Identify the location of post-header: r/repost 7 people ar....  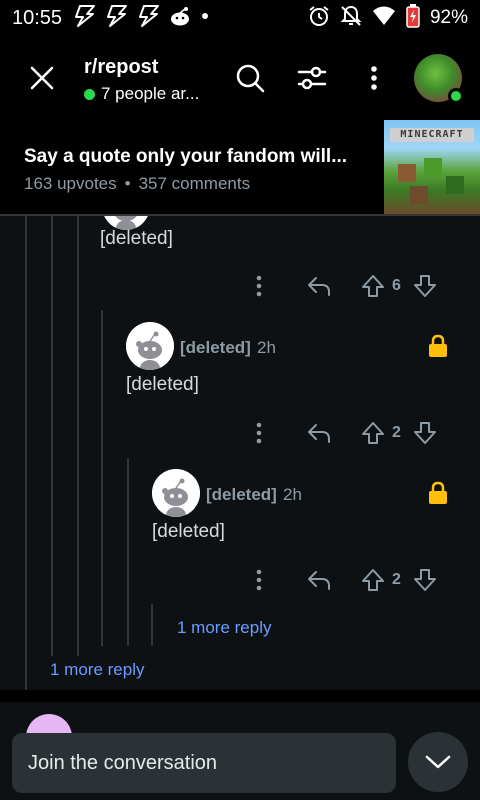
(240, 78).